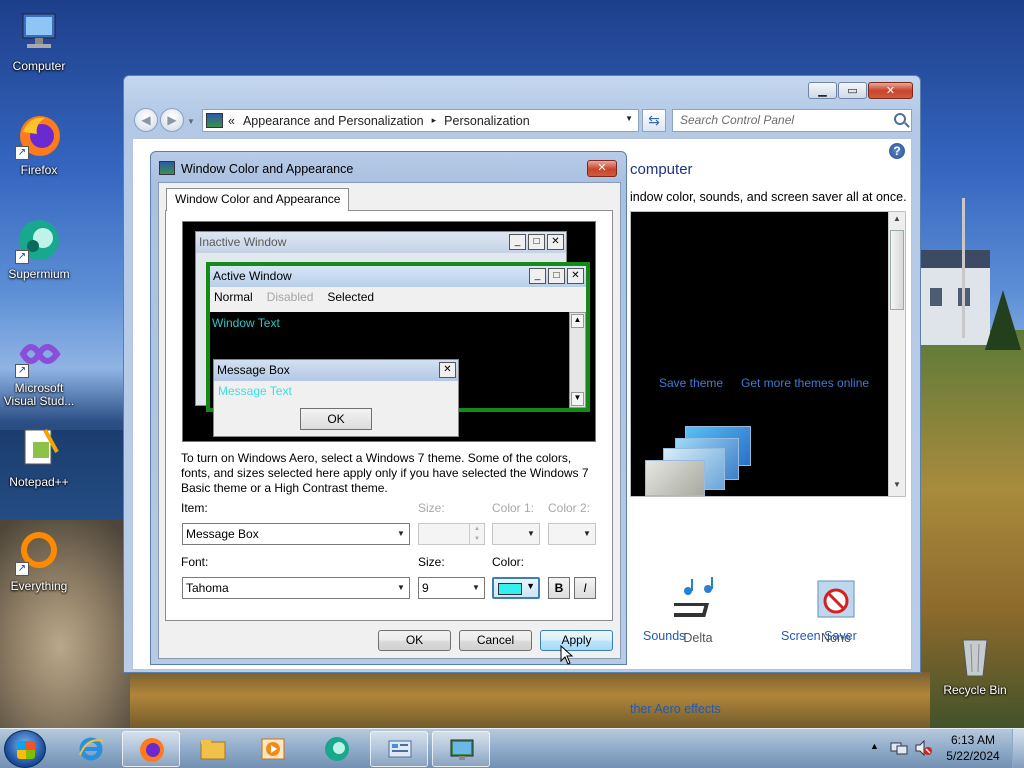 This screenshot has height=768, width=1024. I want to click on clock-date: 5/22/2024, so click(973, 756).